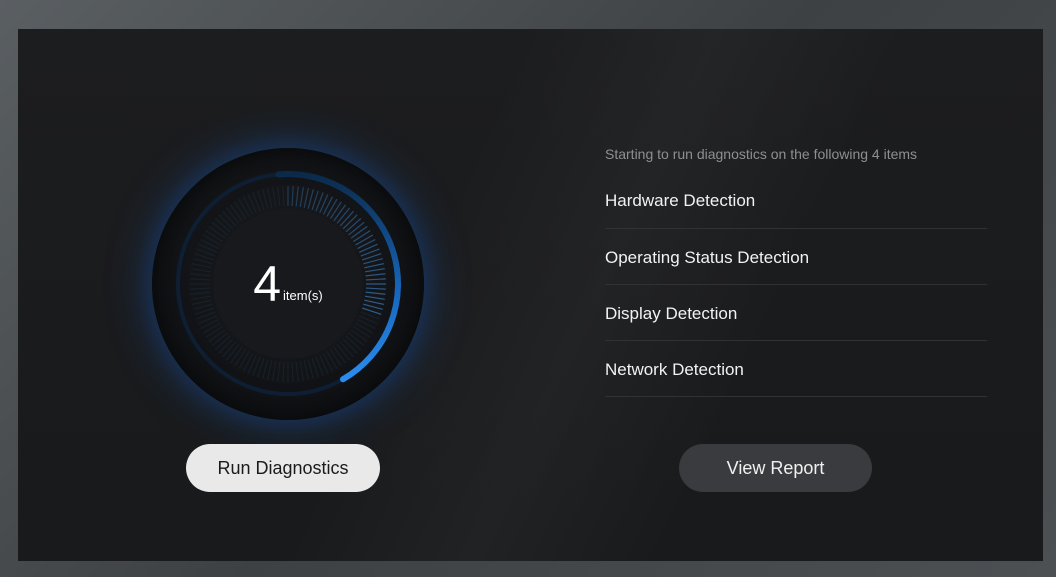 The image size is (1056, 577). Describe the element at coordinates (303, 295) in the screenshot. I see `item-count-unit: item(s)` at that location.